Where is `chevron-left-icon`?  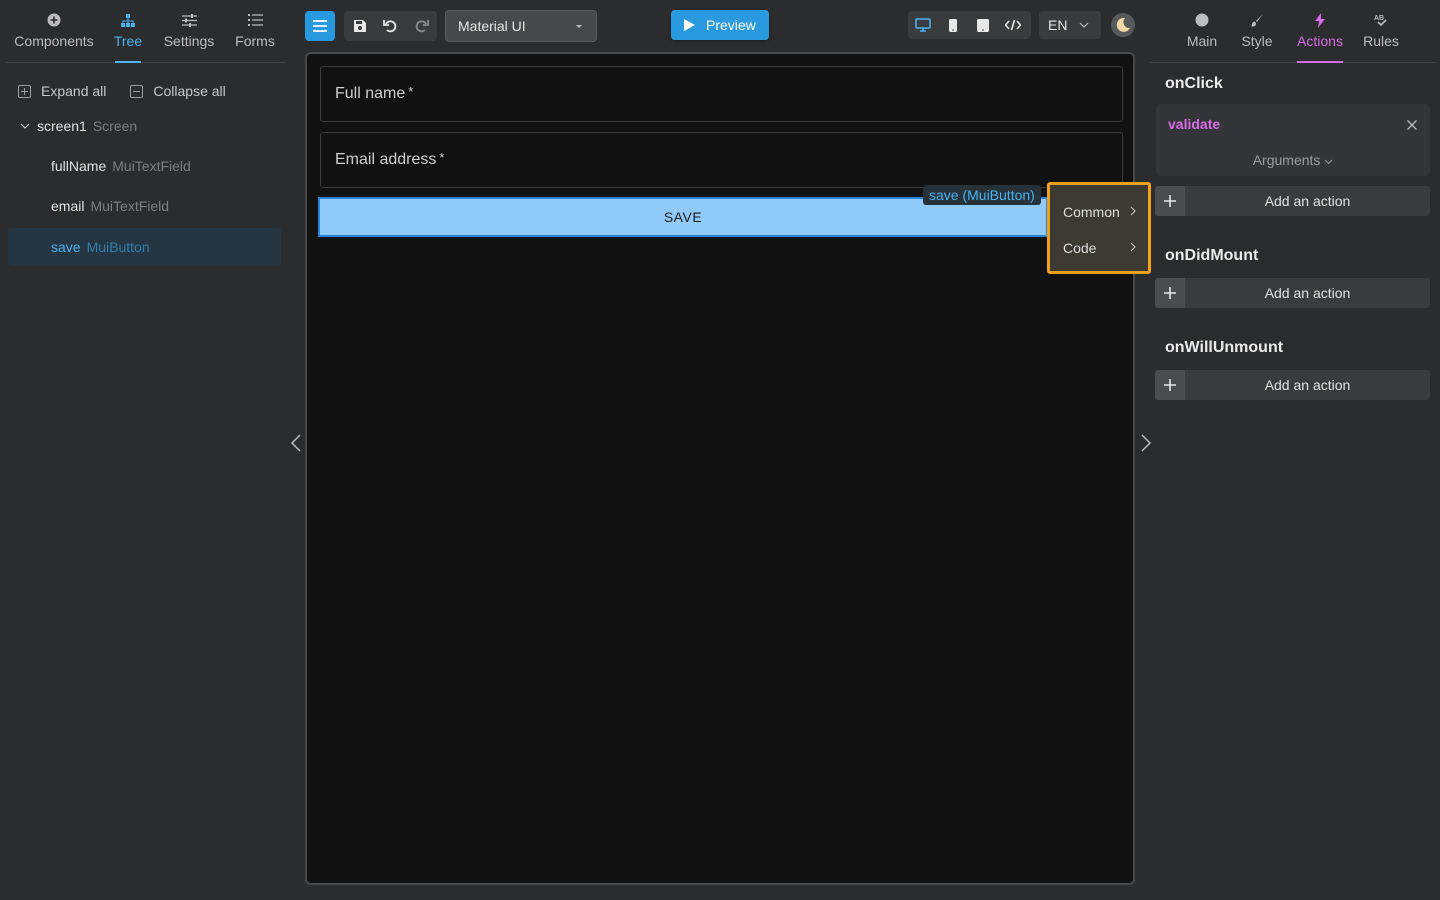 chevron-left-icon is located at coordinates (295, 443).